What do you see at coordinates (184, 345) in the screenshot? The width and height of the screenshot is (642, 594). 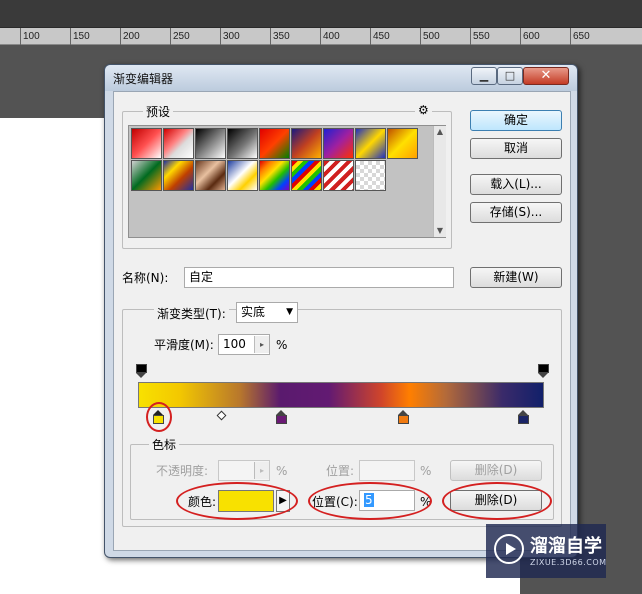 I see `smoothness-label: 平滑度(M):` at bounding box center [184, 345].